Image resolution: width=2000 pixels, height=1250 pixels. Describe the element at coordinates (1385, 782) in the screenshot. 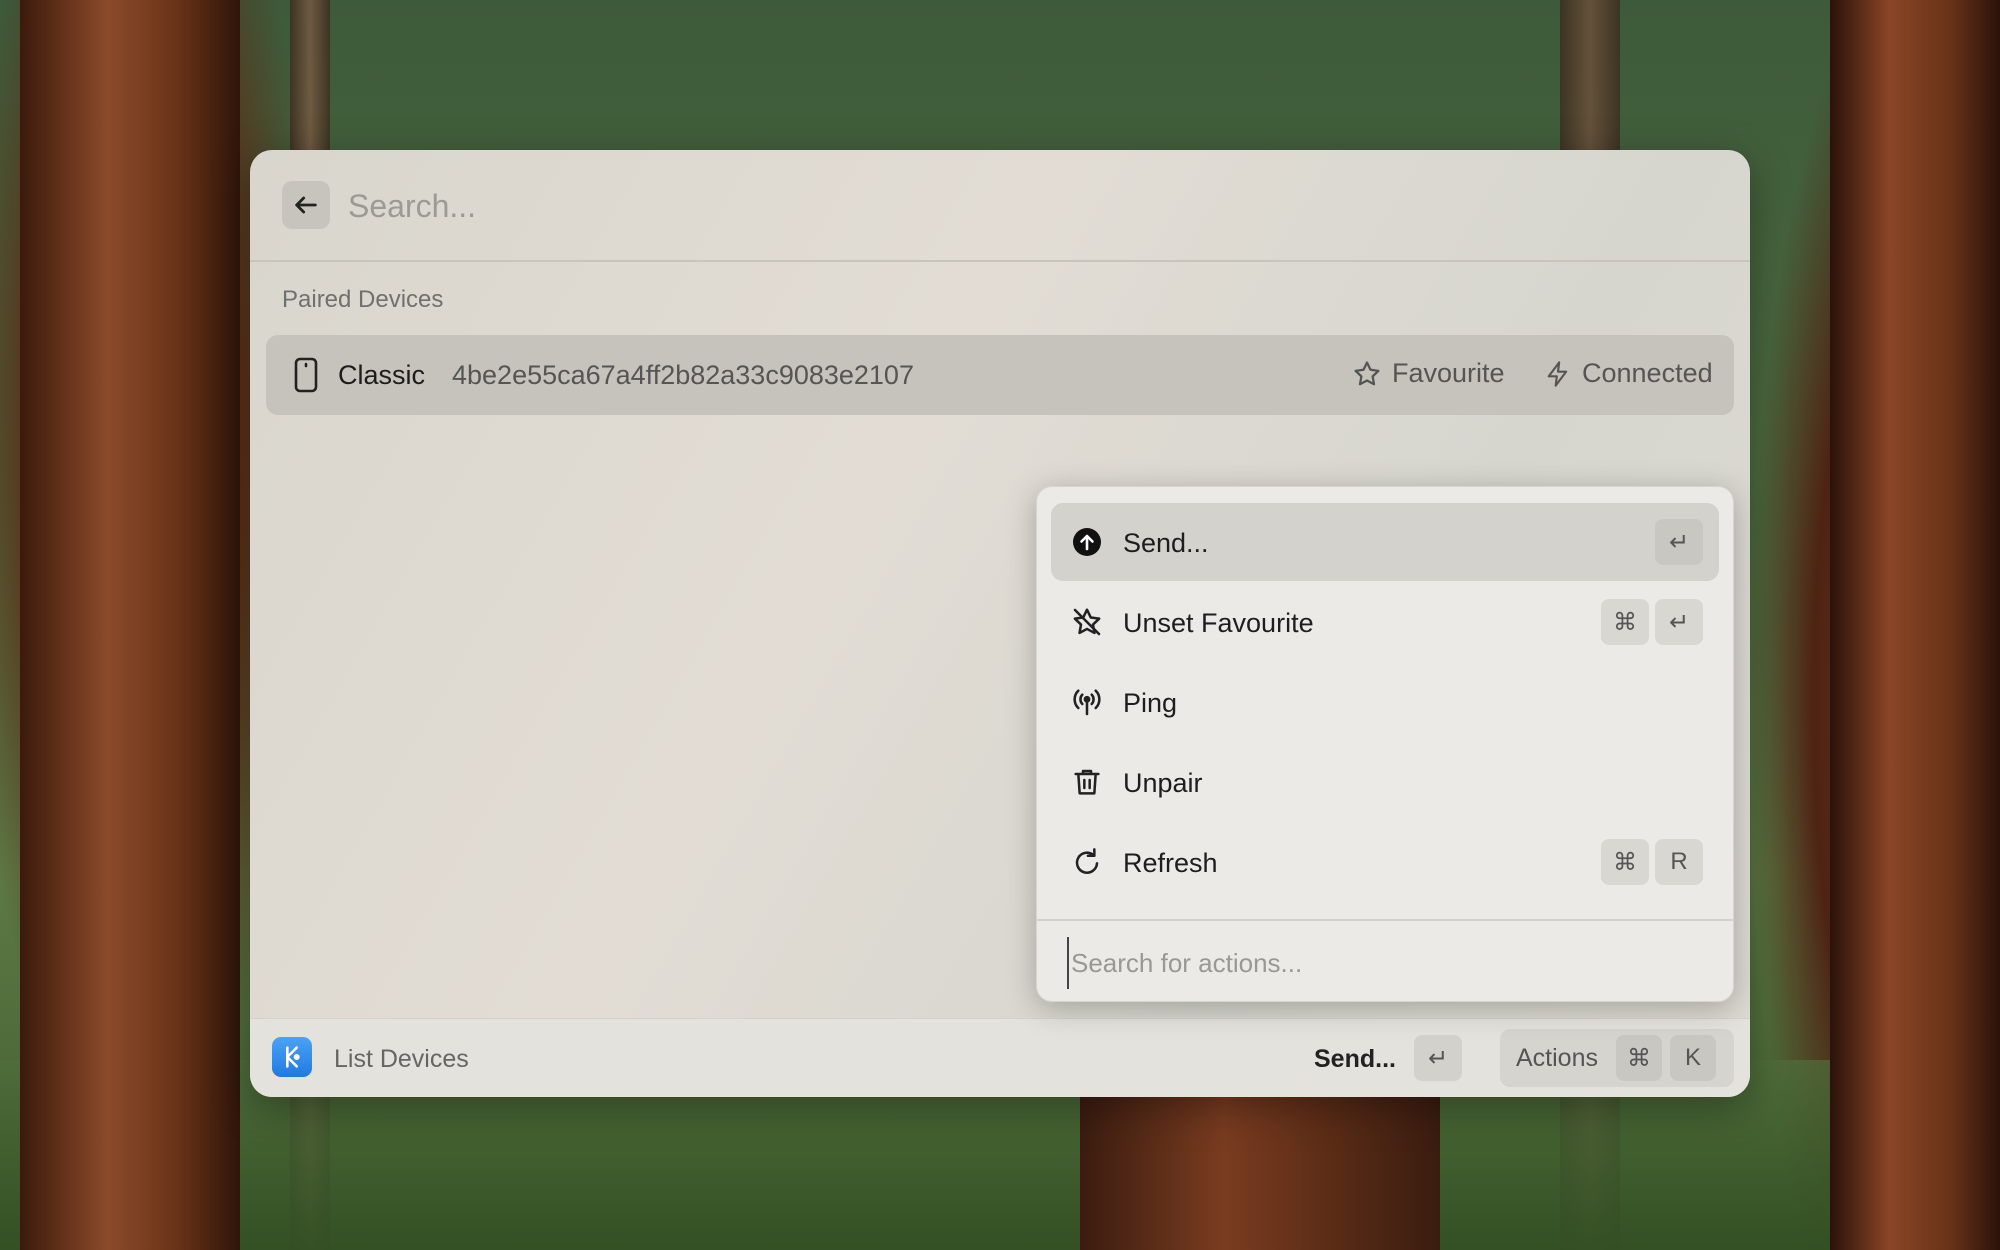

I see `menu-item-unpair: Unpair` at that location.